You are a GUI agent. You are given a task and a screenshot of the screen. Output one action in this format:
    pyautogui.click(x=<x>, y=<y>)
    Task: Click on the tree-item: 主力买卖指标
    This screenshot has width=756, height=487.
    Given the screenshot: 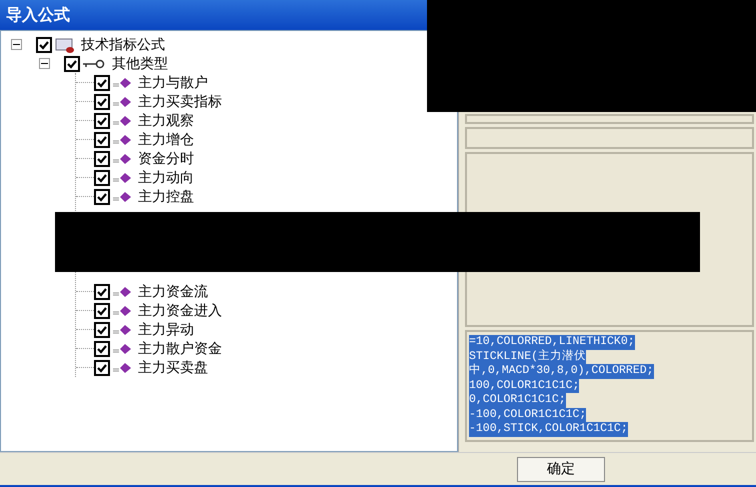 What is the action you would take?
    pyautogui.click(x=180, y=101)
    